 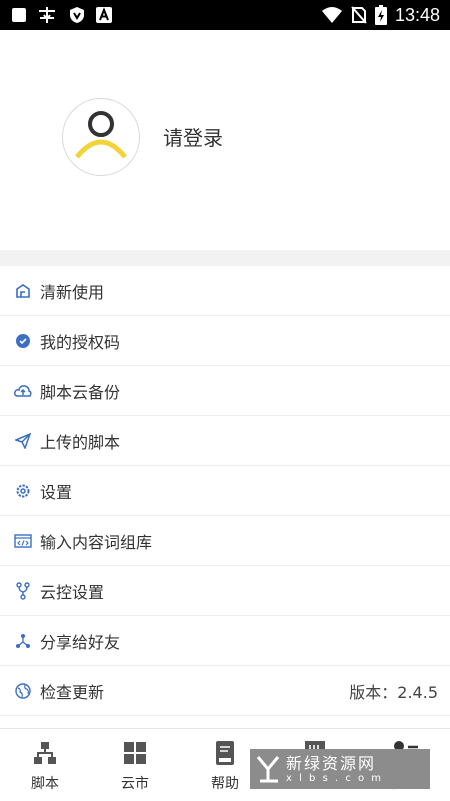 I want to click on menu-item-uploaded-scripts: 上传的脚本, so click(x=225, y=441).